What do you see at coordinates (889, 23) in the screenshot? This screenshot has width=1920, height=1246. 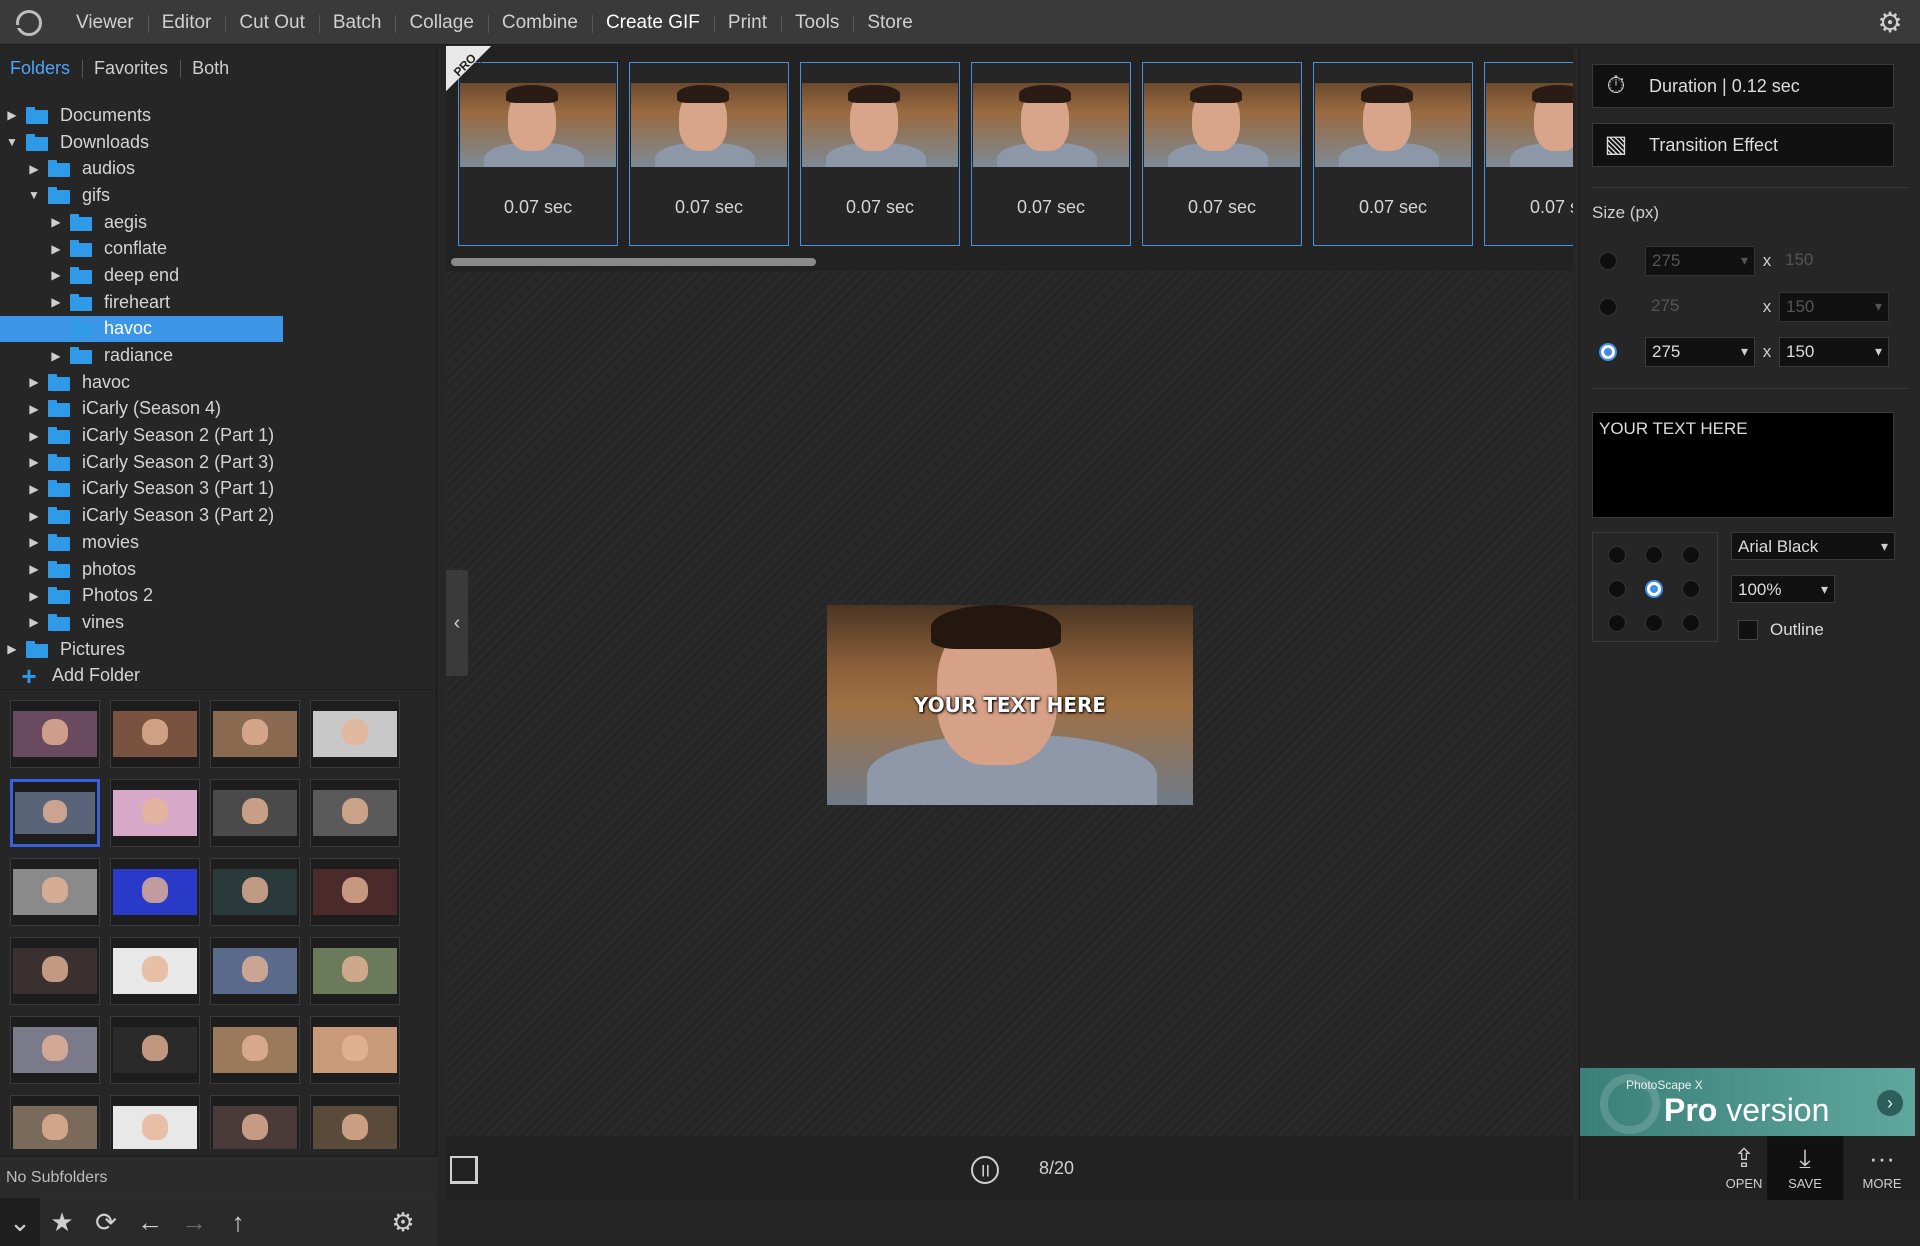 I see `menu-item-store: Store` at bounding box center [889, 23].